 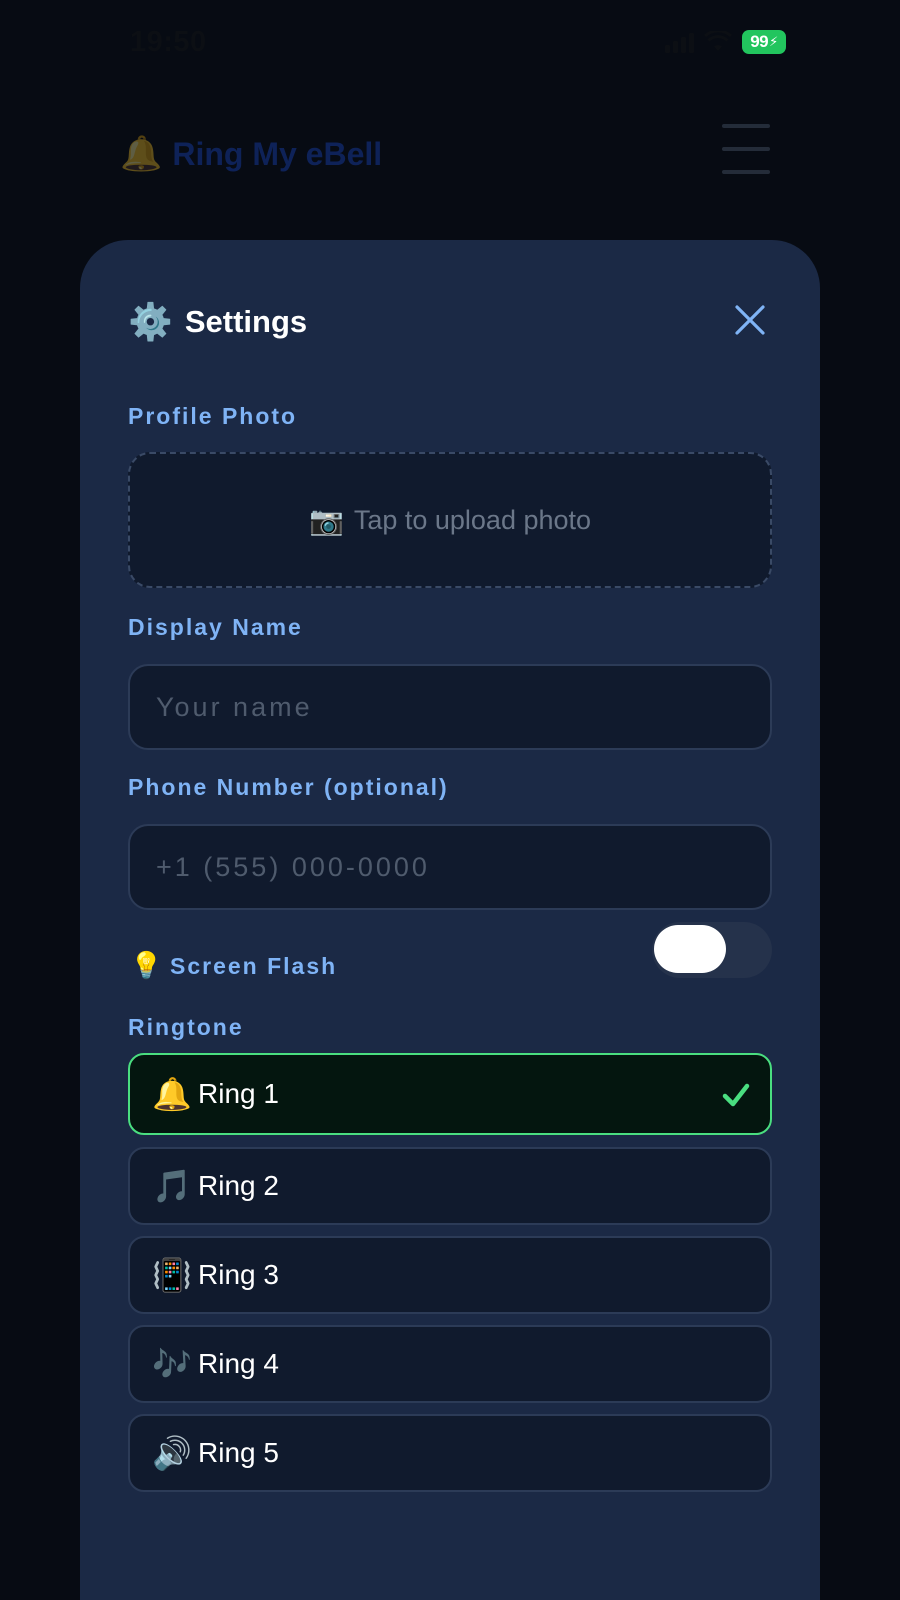 I want to click on ringtone-option-ring-5: 🔊 Ring 5, so click(x=450, y=1453).